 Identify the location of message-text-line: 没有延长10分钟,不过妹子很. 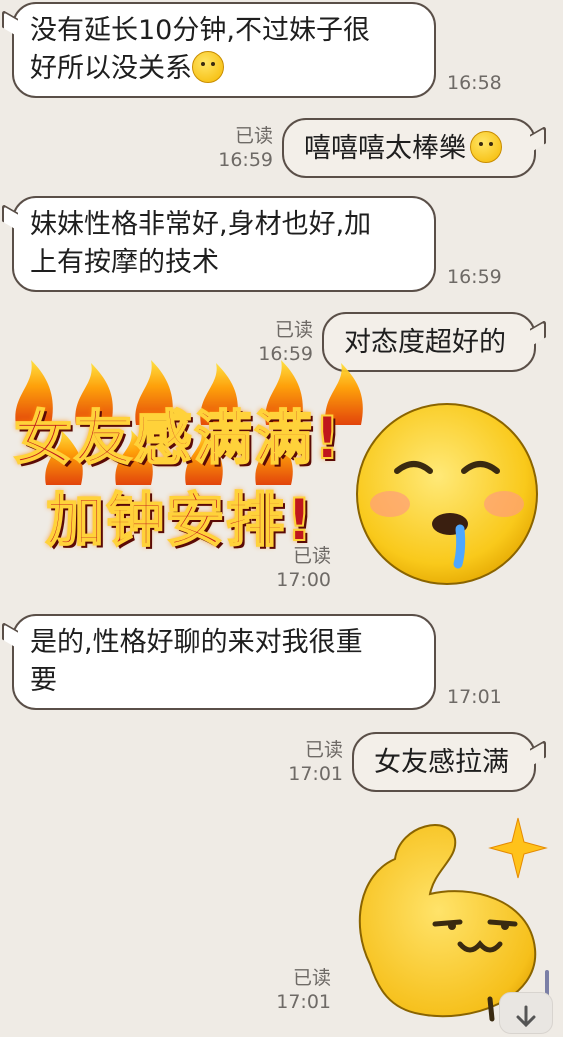
(200, 30).